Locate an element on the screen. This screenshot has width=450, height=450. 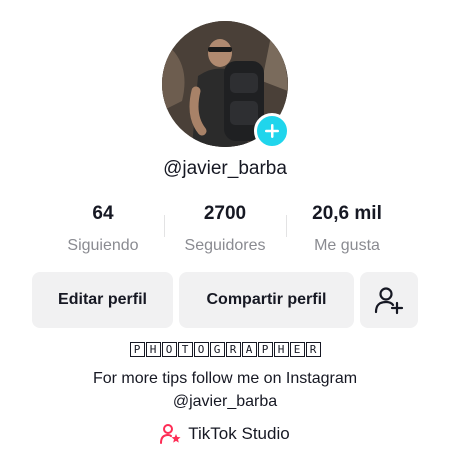
plus-icon is located at coordinates (272, 131).